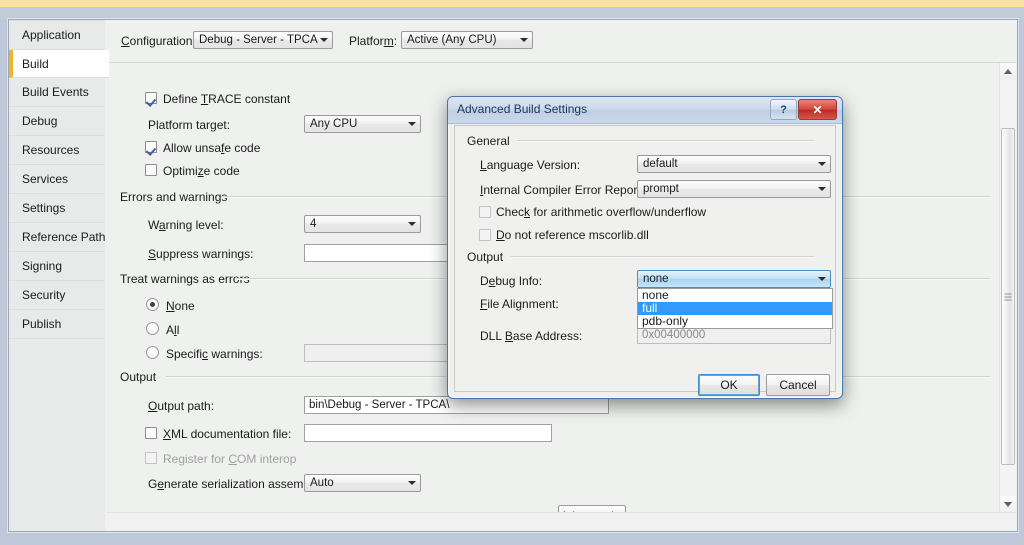 The width and height of the screenshot is (1024, 545). Describe the element at coordinates (519, 304) in the screenshot. I see `file-alignment-label: File Alignment:` at that location.